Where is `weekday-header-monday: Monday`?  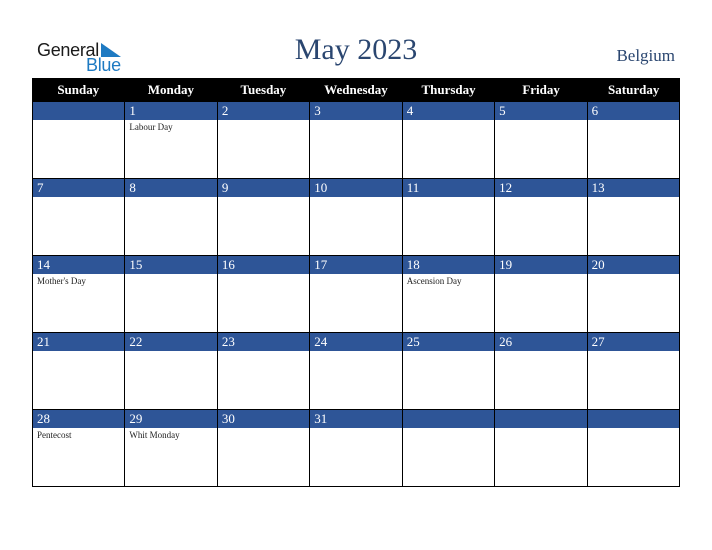 weekday-header-monday: Monday is located at coordinates (170, 89).